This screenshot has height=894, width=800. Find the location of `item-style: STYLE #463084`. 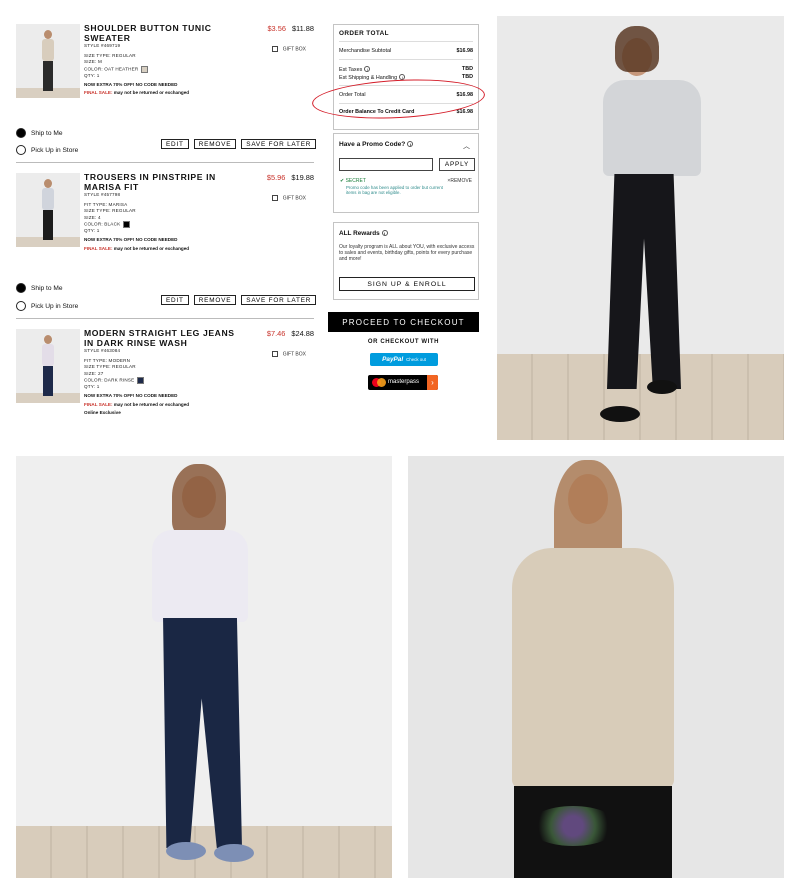

item-style: STYLE #463084 is located at coordinates (102, 350).